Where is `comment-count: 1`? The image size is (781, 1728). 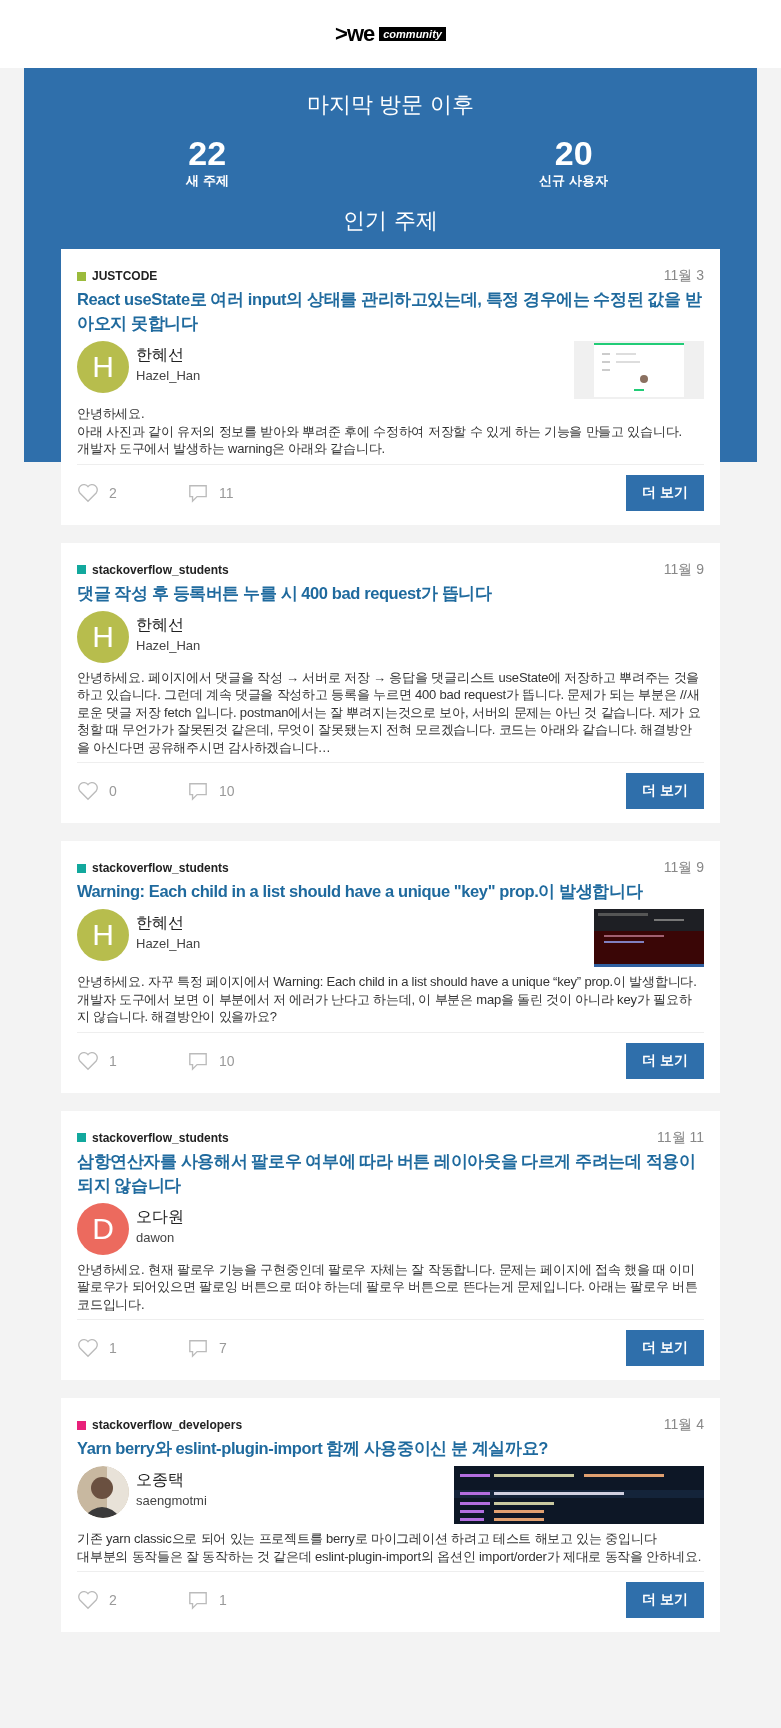
comment-count: 1 is located at coordinates (223, 1600).